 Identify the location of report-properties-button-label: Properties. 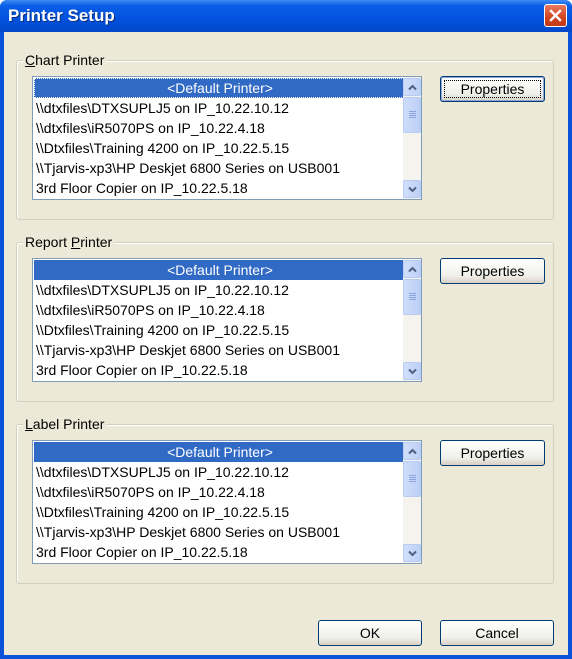
(492, 271).